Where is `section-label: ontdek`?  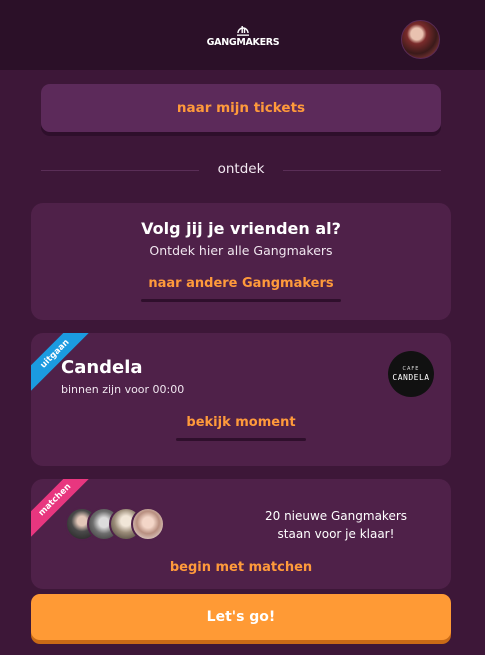
section-label: ontdek is located at coordinates (241, 169).